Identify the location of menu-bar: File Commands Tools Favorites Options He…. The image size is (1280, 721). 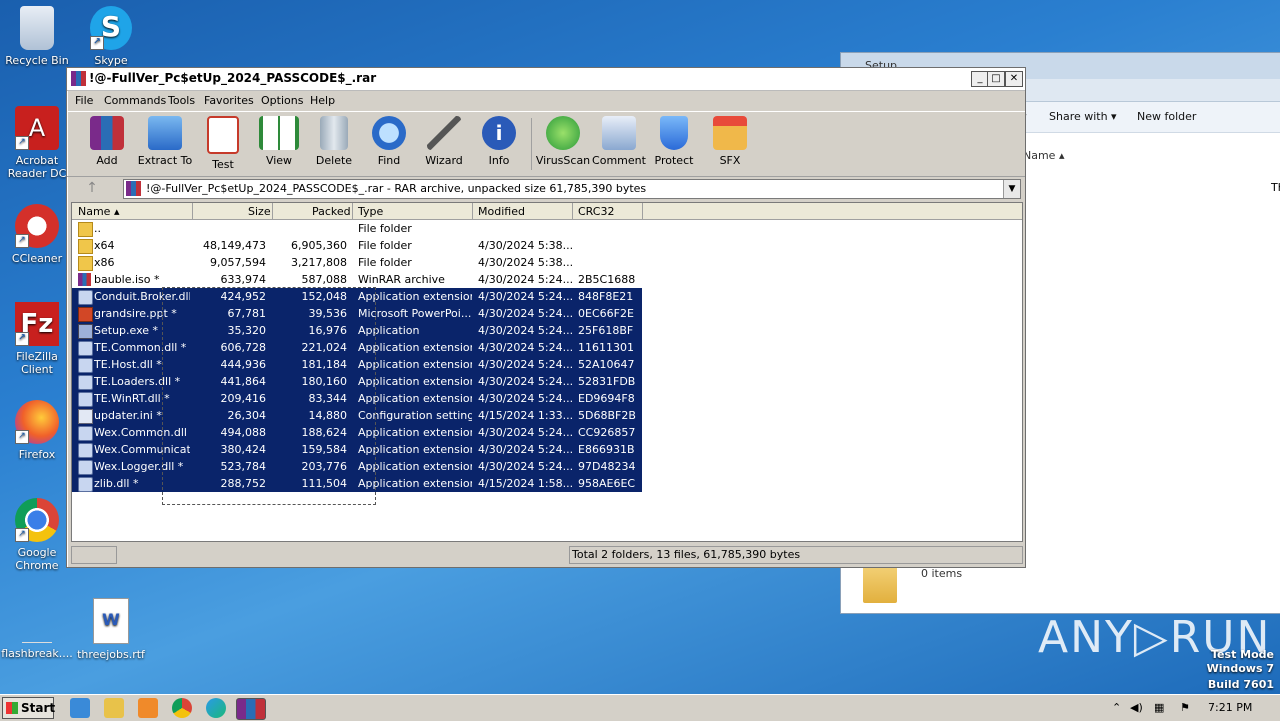
(546, 101).